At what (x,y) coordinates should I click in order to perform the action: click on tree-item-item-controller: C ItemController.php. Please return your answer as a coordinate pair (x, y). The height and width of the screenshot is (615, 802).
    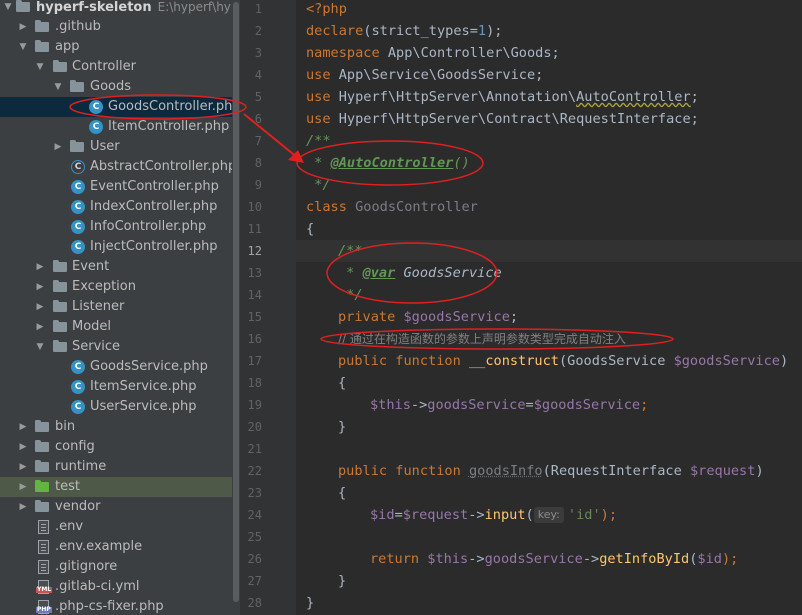
    Looking at the image, I should click on (120, 127).